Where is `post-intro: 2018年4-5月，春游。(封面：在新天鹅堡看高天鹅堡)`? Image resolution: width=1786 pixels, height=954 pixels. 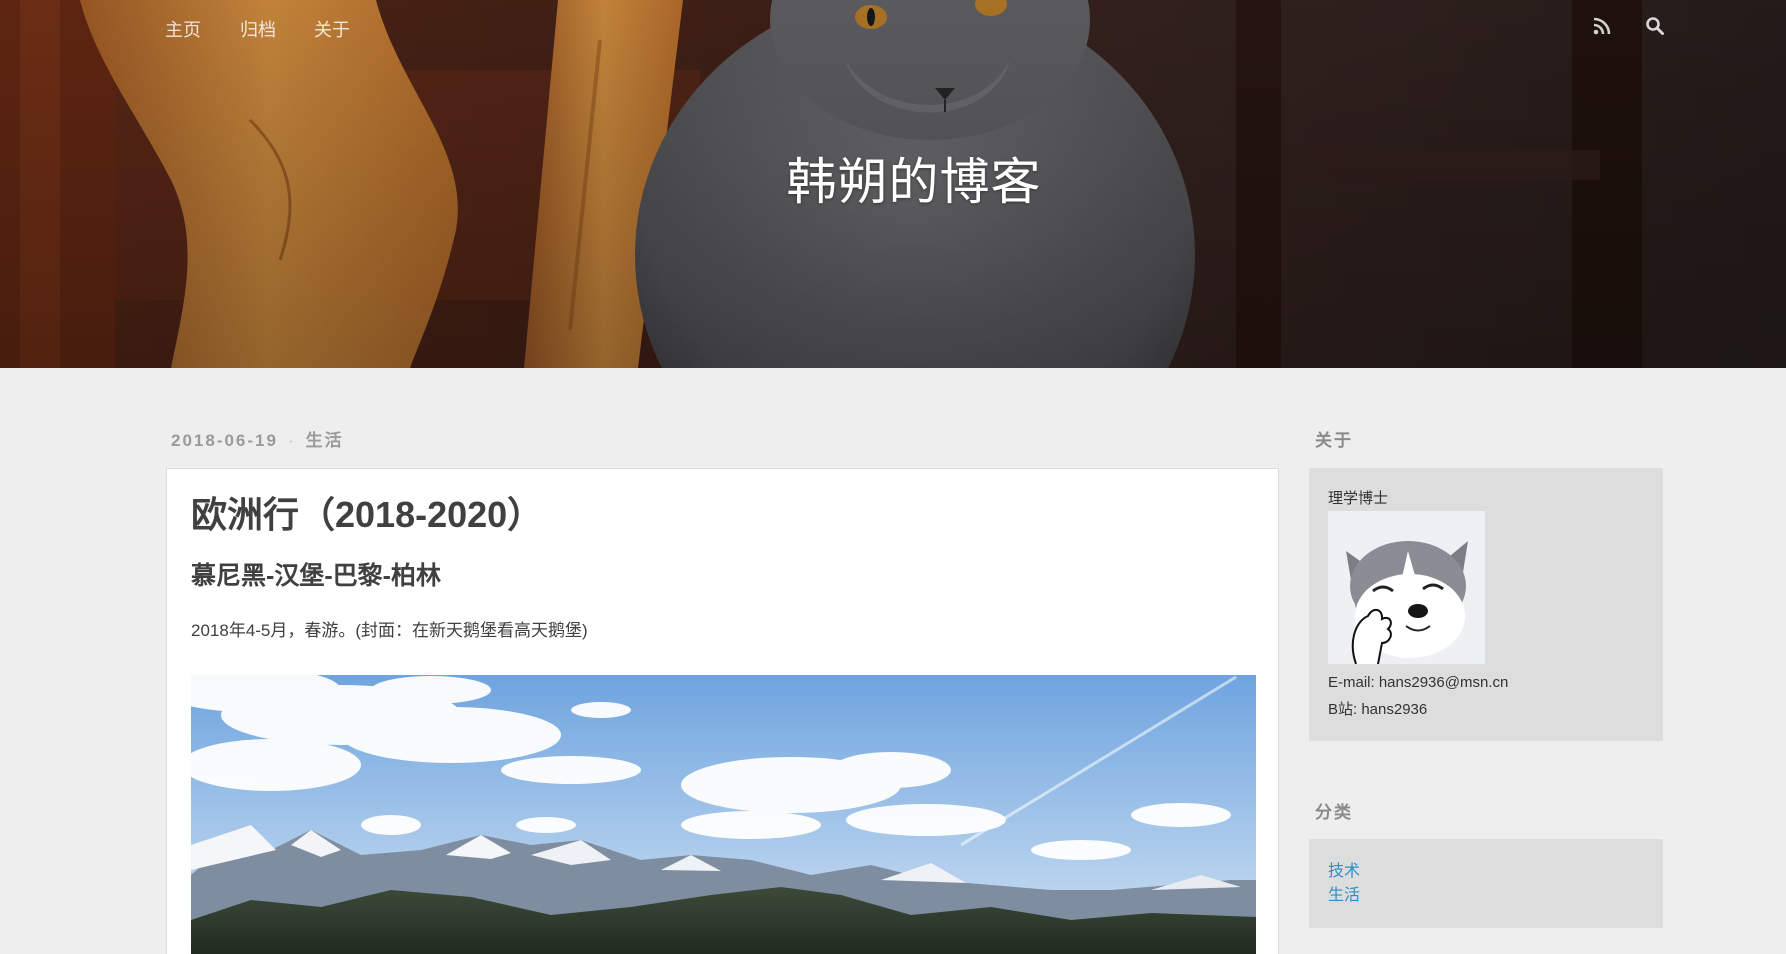
post-intro: 2018年4-5月，春游。(封面：在新天鹅堡看高天鹅堡) is located at coordinates (389, 630).